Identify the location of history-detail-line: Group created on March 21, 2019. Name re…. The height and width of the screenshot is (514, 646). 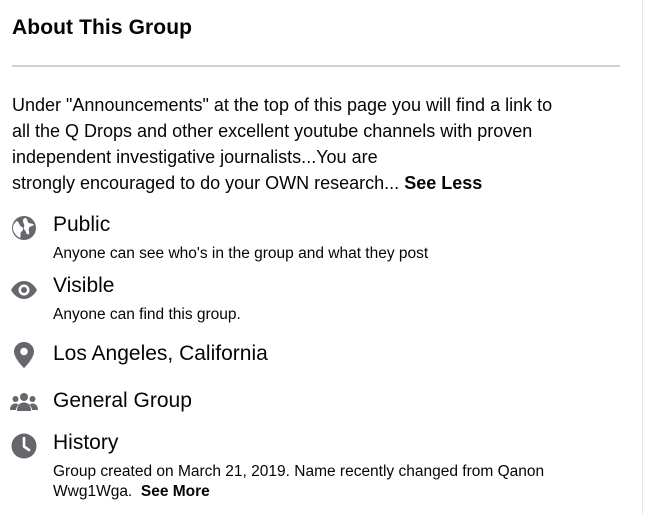
(299, 471).